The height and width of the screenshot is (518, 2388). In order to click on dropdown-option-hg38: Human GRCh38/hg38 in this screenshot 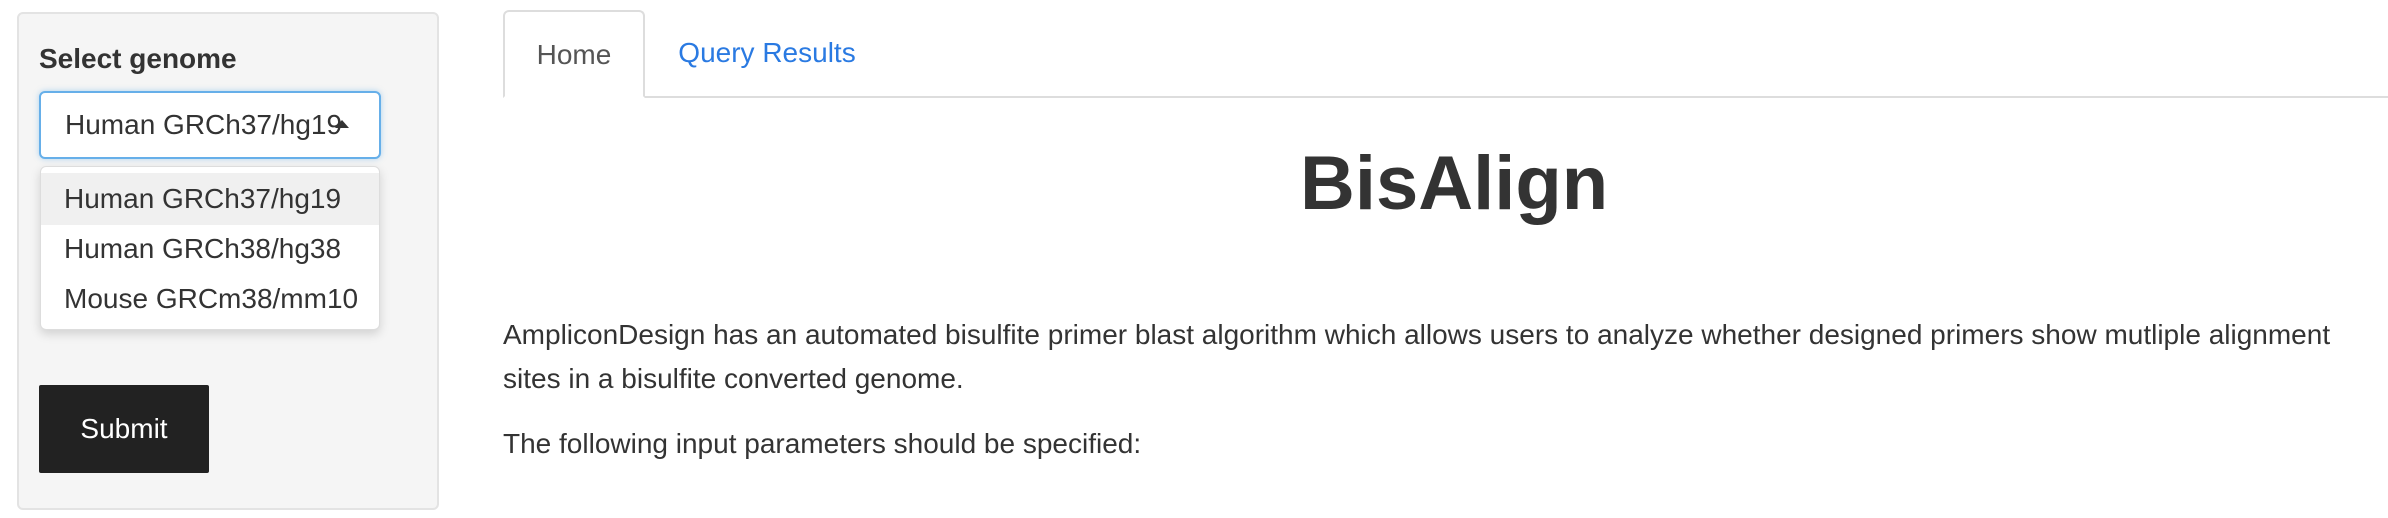, I will do `click(210, 249)`.